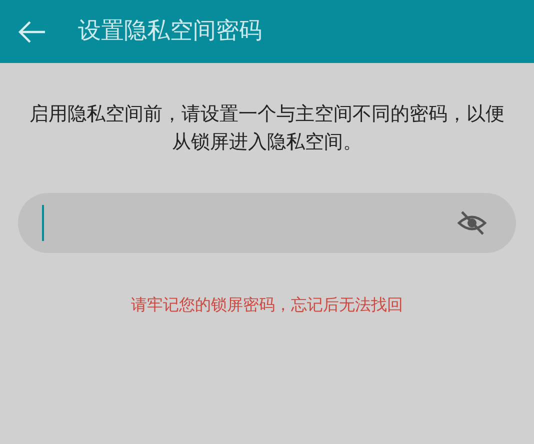 The image size is (534, 444). I want to click on text-cursor, so click(43, 223).